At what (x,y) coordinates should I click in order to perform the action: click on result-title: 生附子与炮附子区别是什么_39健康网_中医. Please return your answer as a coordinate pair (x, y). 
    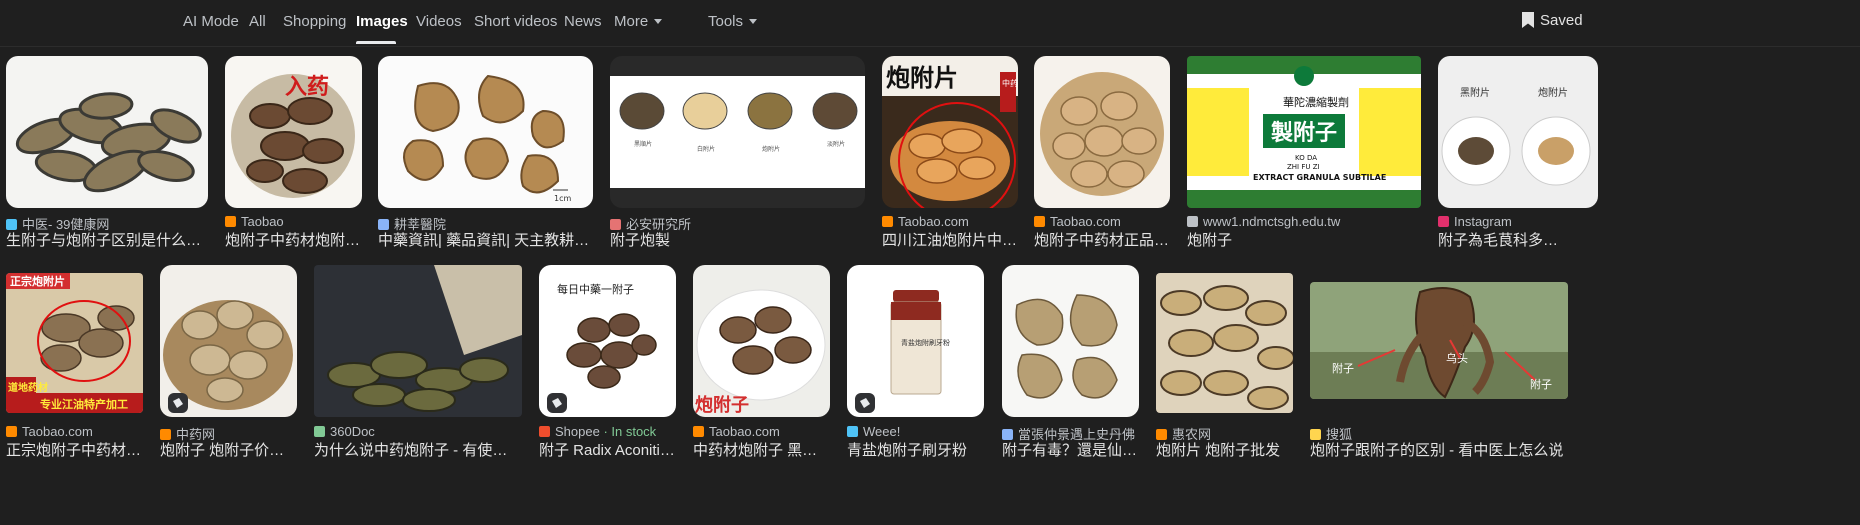
    Looking at the image, I should click on (107, 239).